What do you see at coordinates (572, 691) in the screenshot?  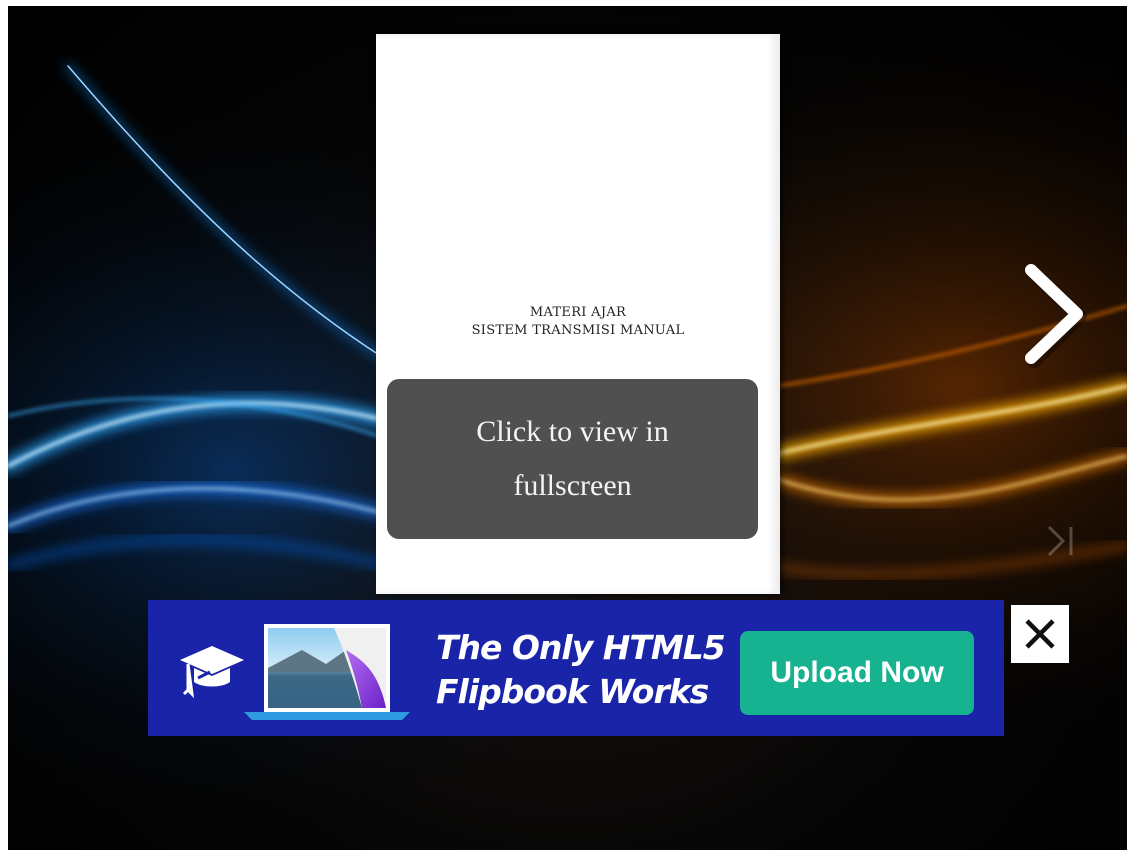 I see `ad-headline-line-2: Flipbook Works` at bounding box center [572, 691].